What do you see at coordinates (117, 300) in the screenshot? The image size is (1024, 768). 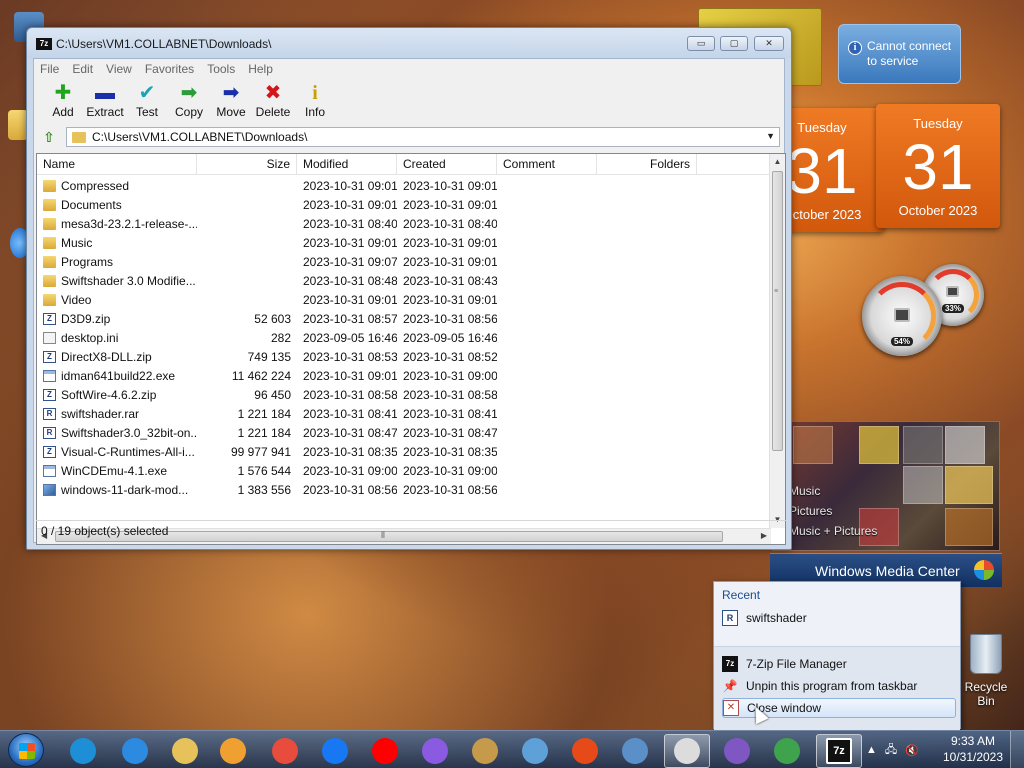 I see `cell-name: Video` at bounding box center [117, 300].